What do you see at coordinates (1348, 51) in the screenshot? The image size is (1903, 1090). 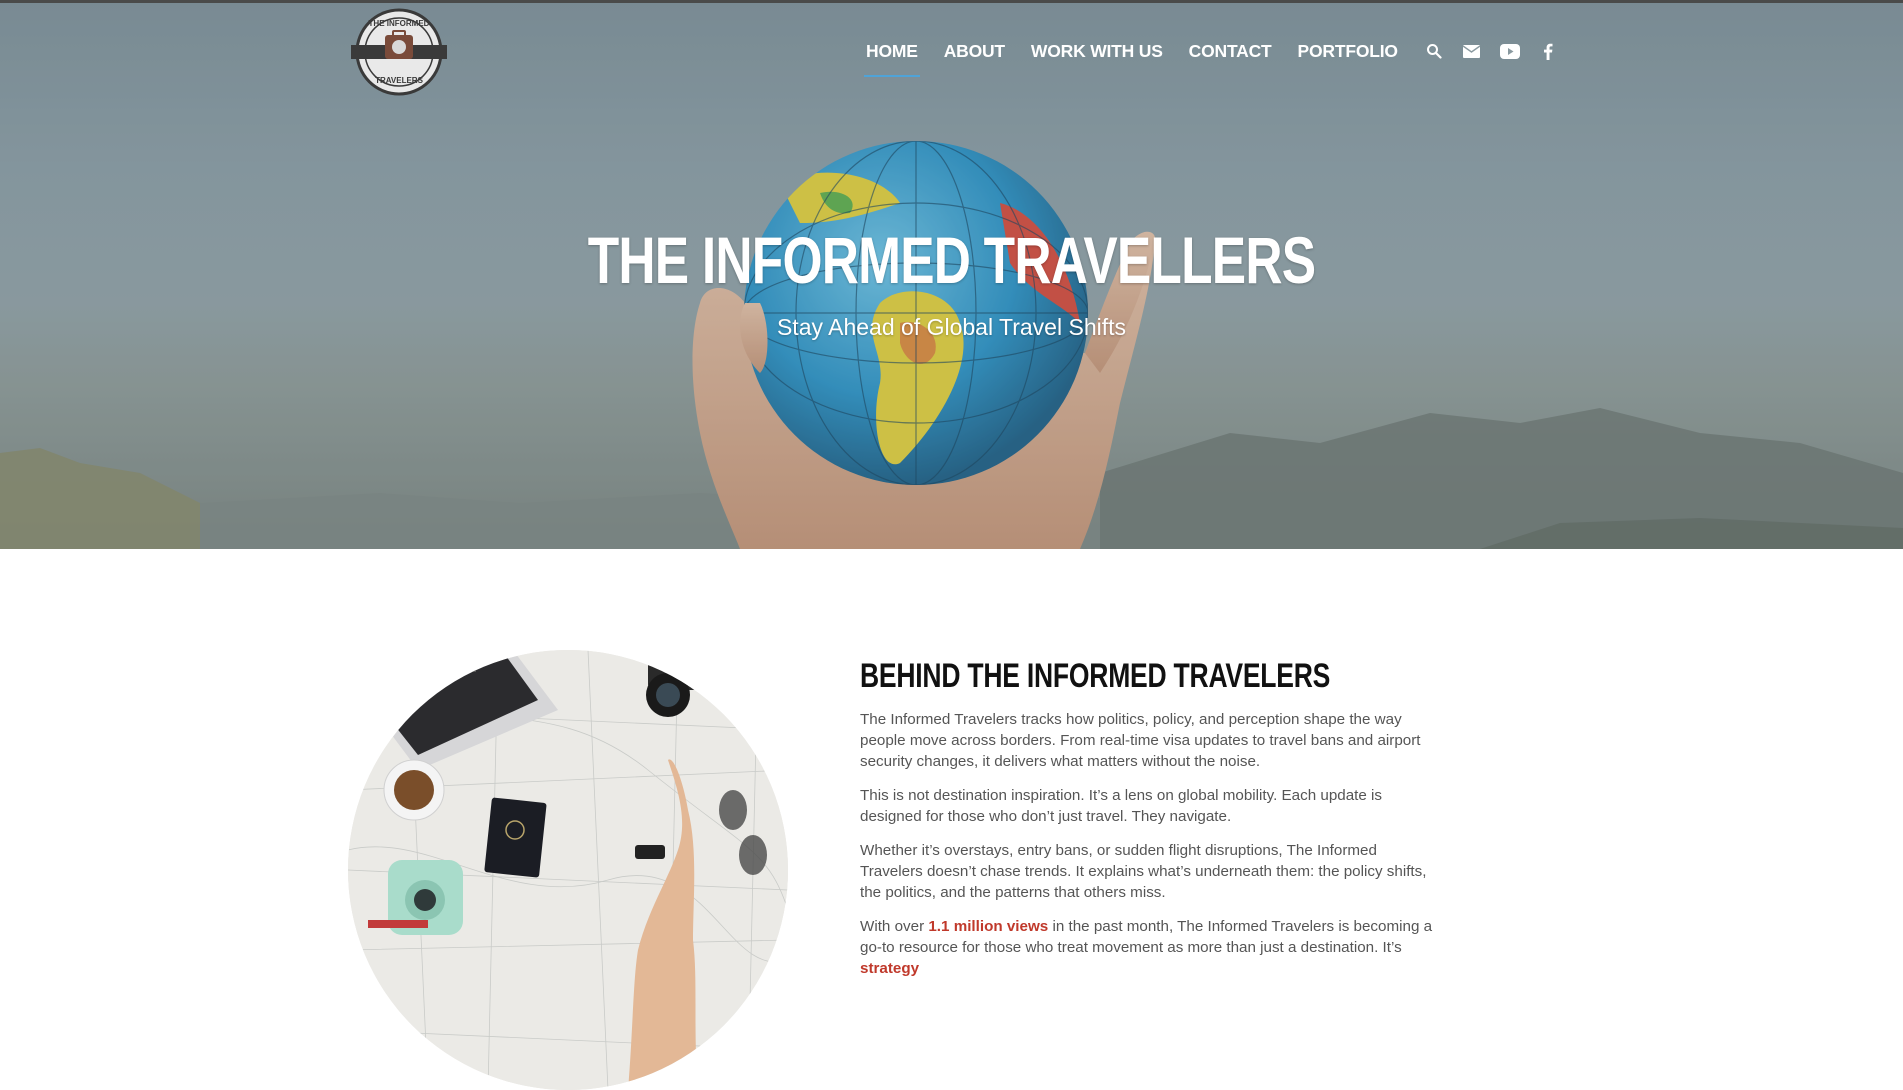 I see `nav-portfolio: PORTFOLIO` at bounding box center [1348, 51].